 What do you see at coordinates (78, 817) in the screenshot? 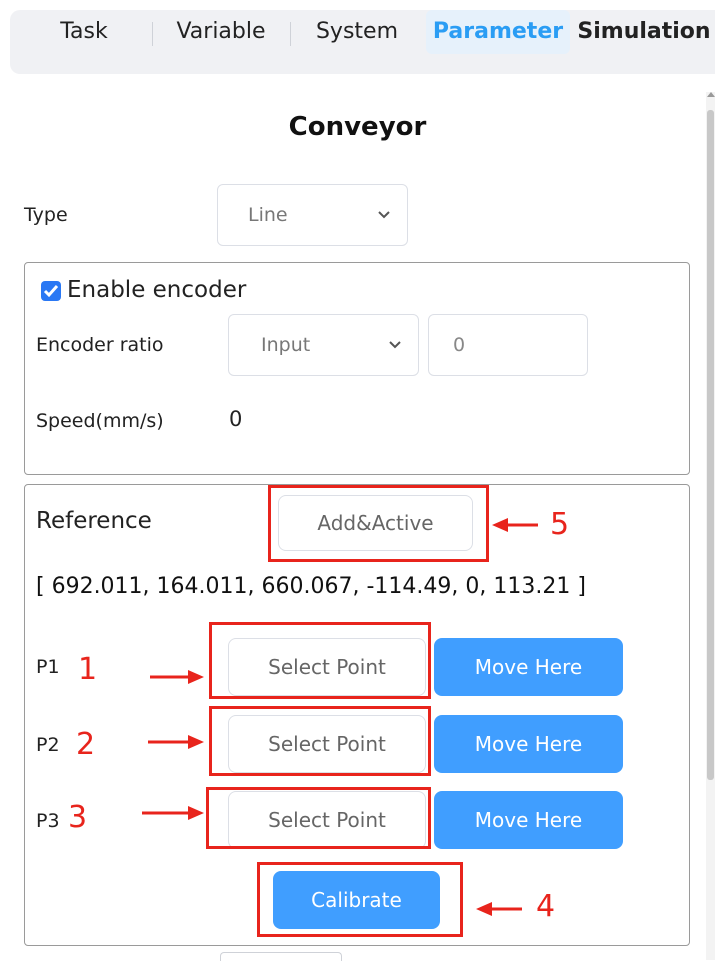
I see `annotation-number-3: 3` at bounding box center [78, 817].